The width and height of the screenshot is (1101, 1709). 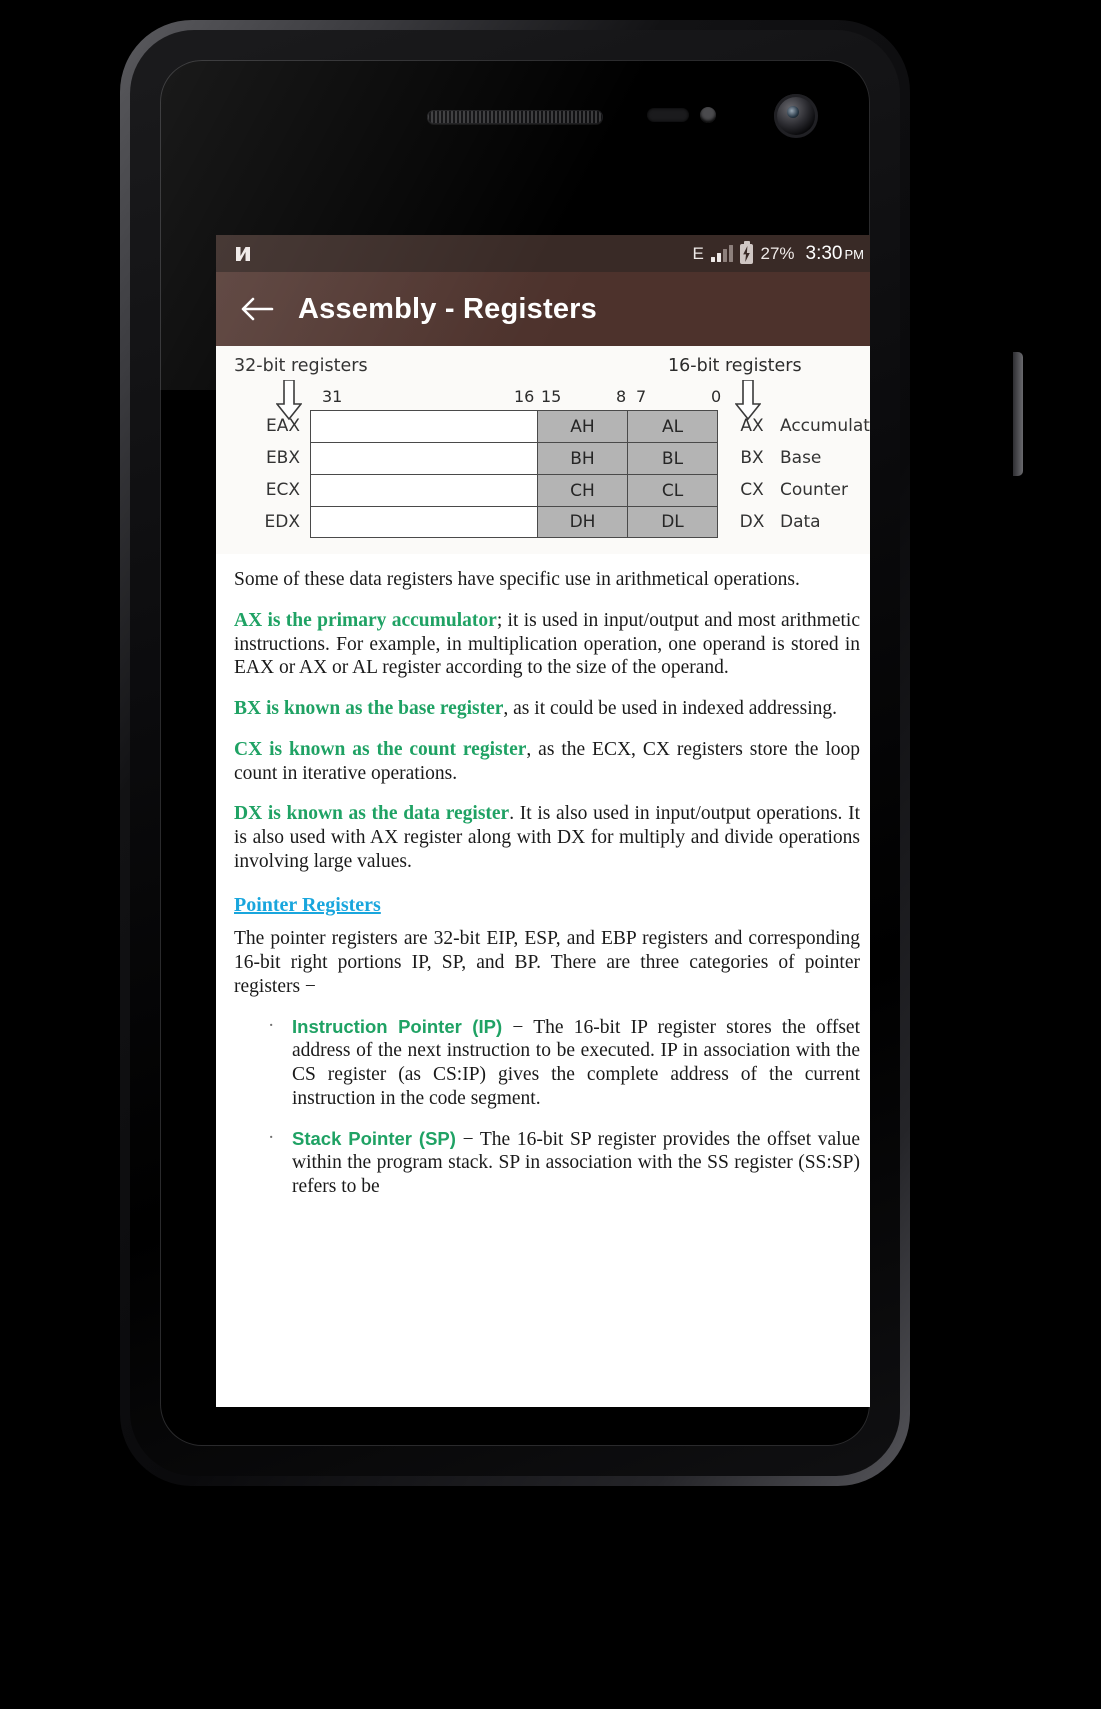 I want to click on register-rows: EAX AH AL AX Accumulator EBX, so click(x=564, y=474).